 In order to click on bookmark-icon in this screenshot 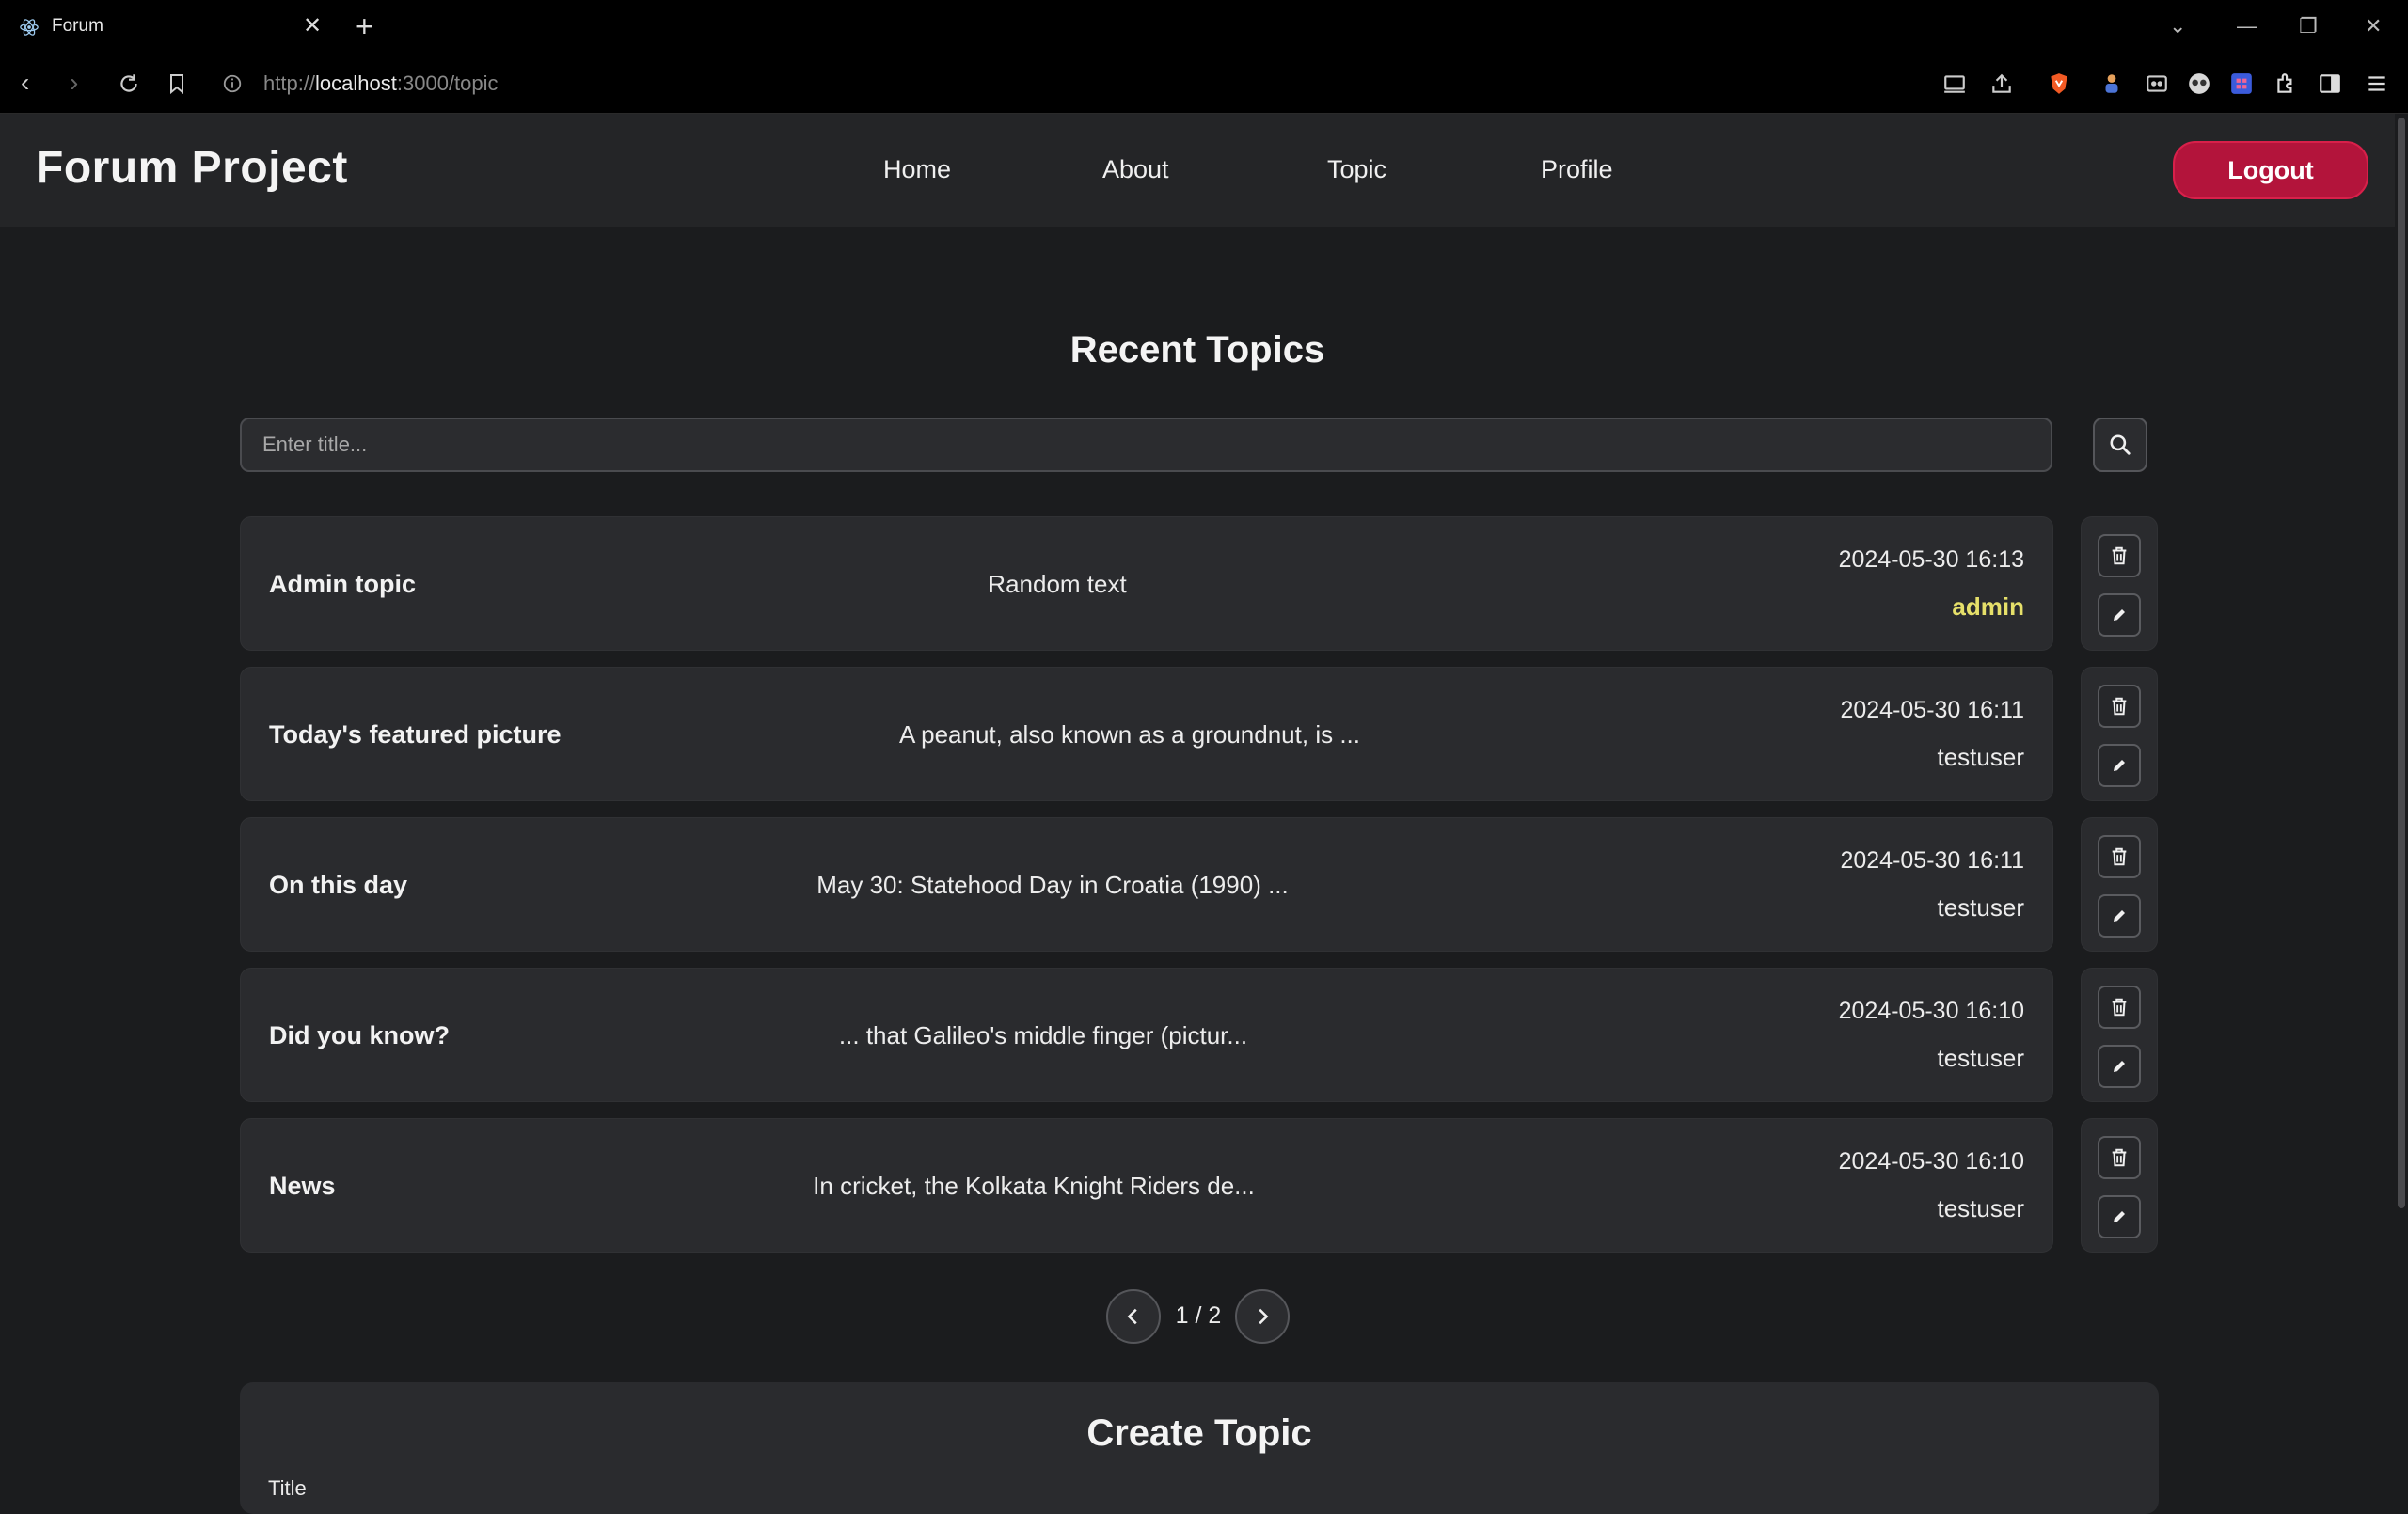, I will do `click(177, 84)`.